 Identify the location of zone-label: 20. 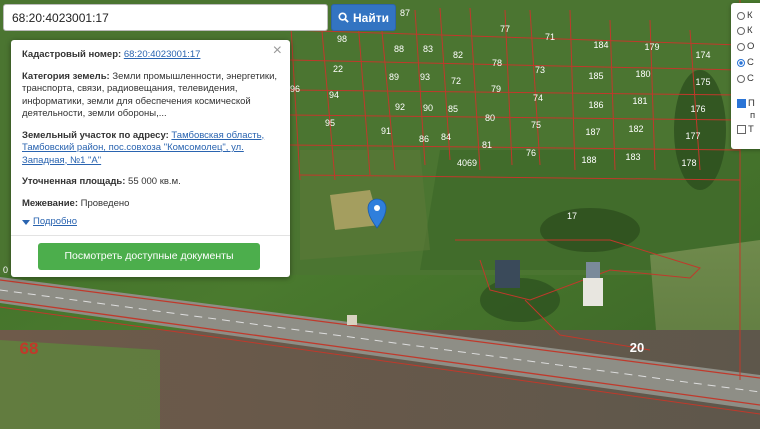
(637, 347).